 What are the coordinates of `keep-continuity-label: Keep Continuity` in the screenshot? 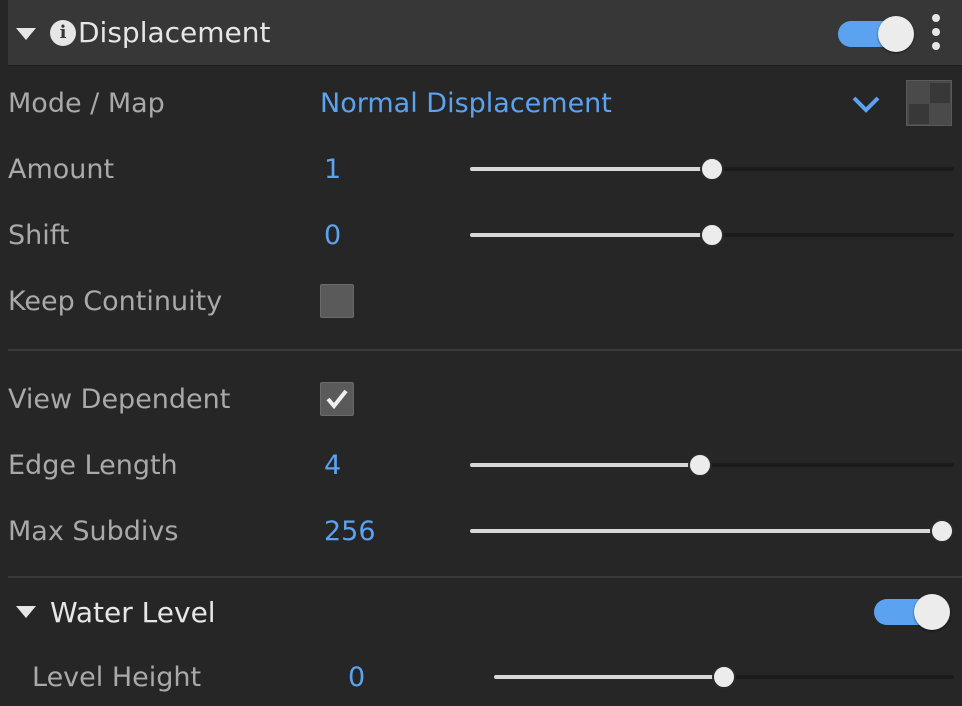 It's located at (115, 301).